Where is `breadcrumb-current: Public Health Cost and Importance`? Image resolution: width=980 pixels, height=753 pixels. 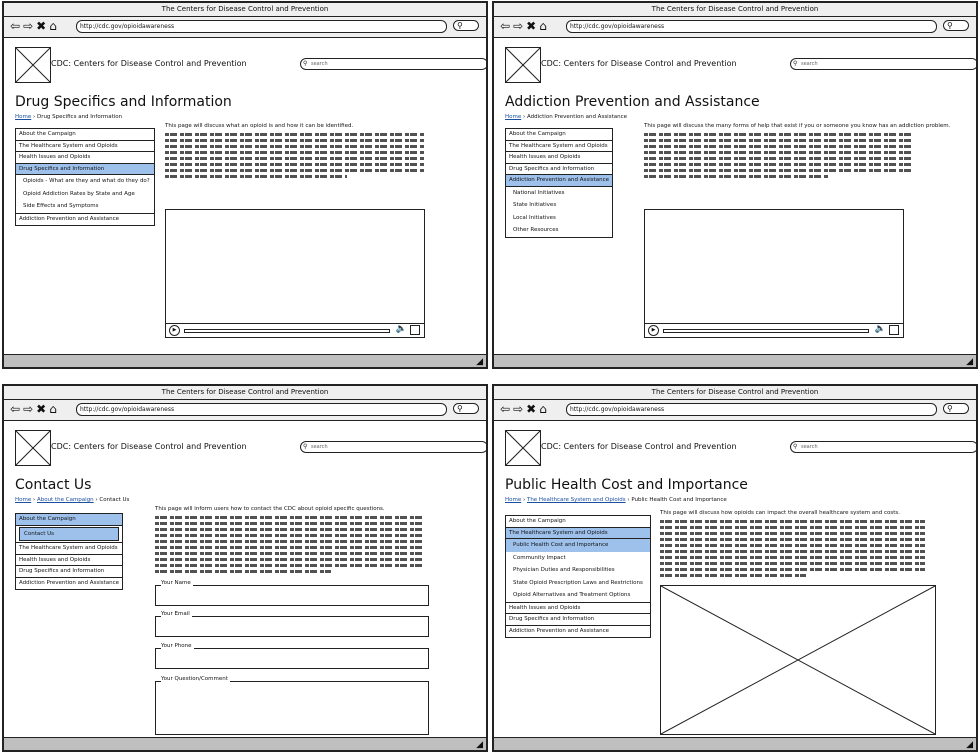
breadcrumb-current: Public Health Cost and Importance is located at coordinates (679, 500).